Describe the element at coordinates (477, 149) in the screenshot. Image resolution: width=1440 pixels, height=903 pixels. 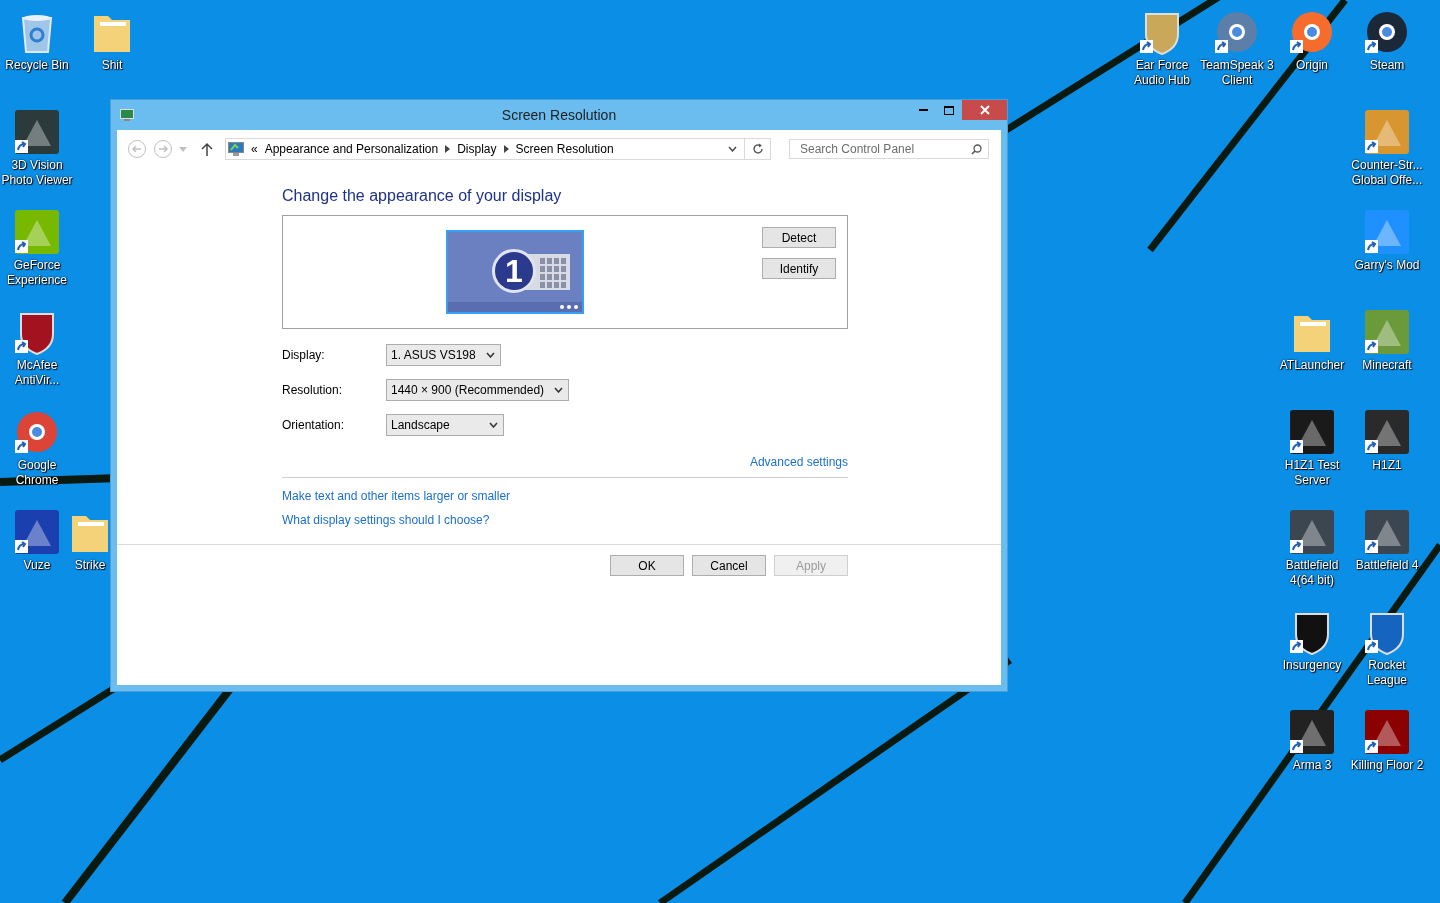
I see `breadcrumb: Display` at that location.